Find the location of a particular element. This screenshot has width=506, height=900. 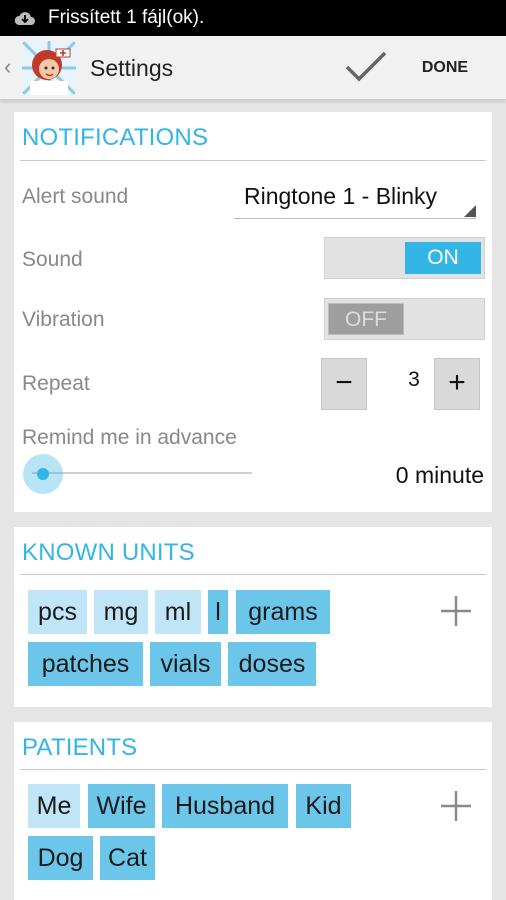

remind-value: 0 minute is located at coordinates (439, 475).